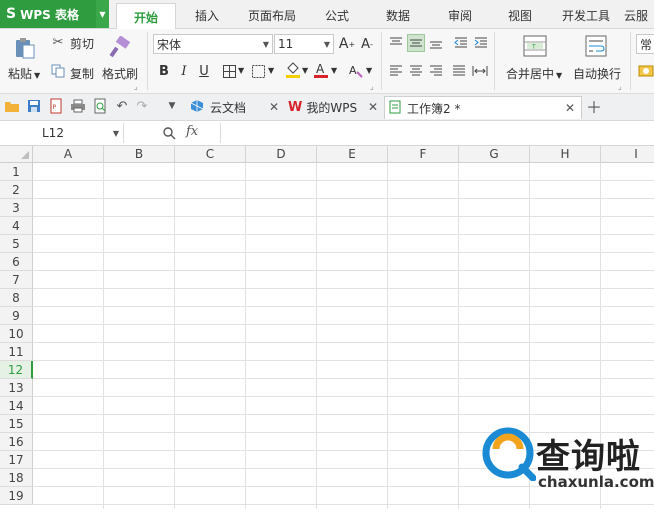 Image resolution: width=654 pixels, height=509 pixels. I want to click on select-all-corner, so click(16, 154).